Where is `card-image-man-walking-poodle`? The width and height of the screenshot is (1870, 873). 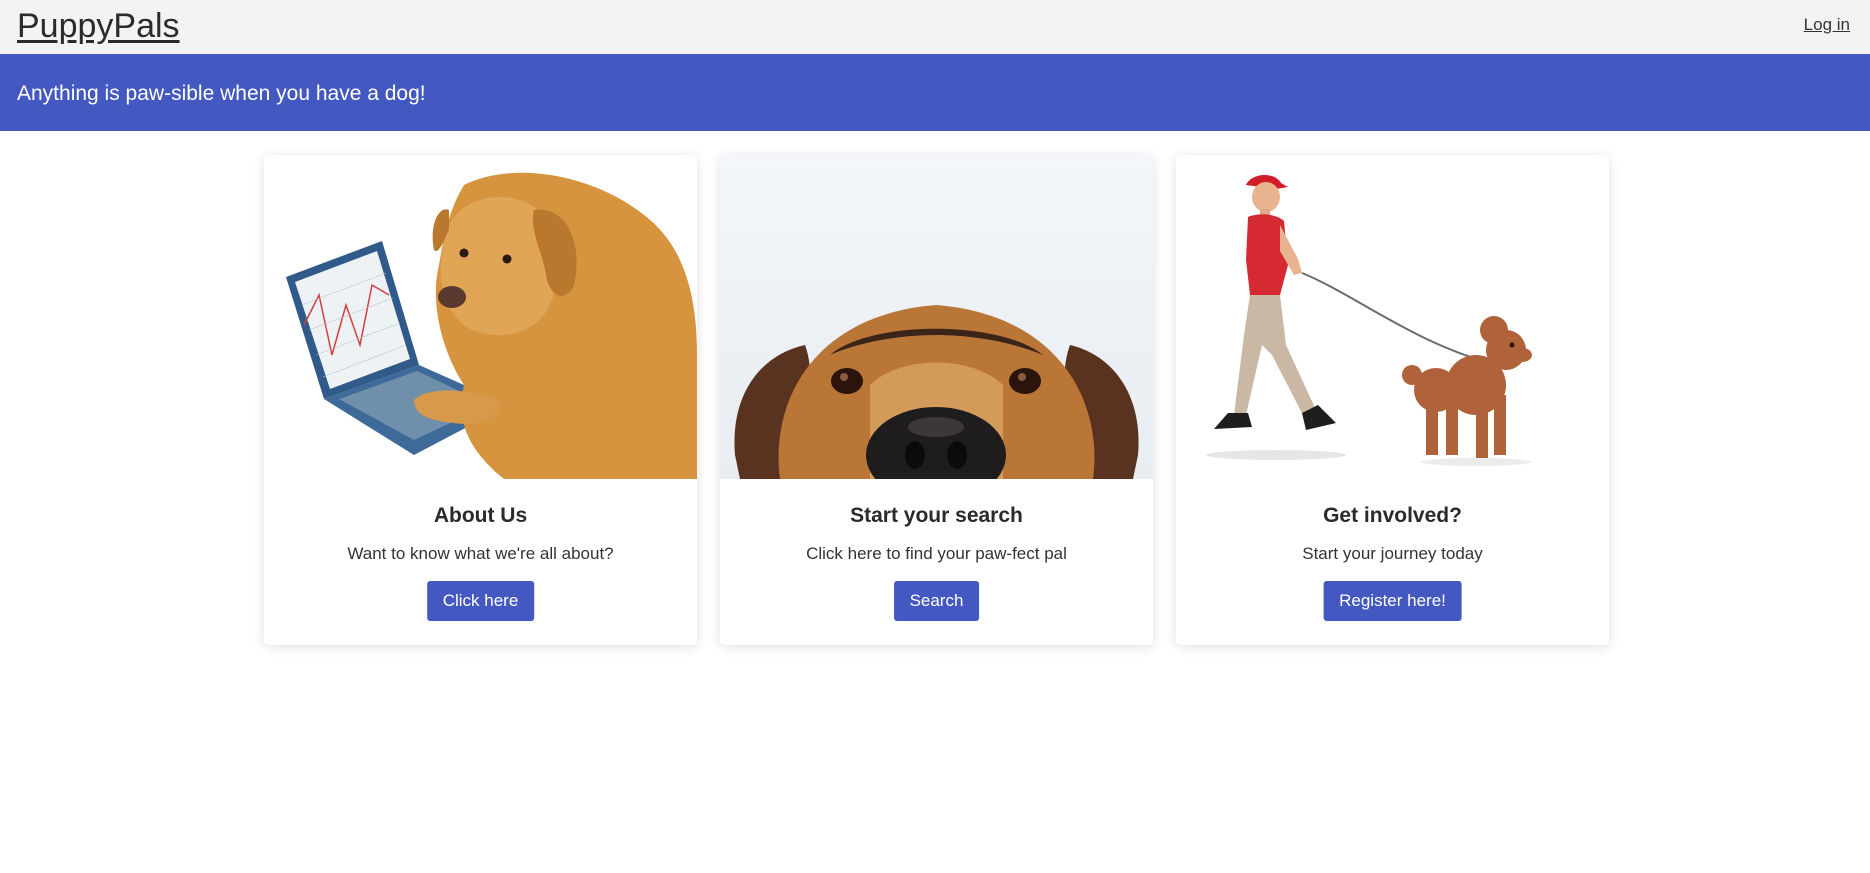 card-image-man-walking-poodle is located at coordinates (1392, 317).